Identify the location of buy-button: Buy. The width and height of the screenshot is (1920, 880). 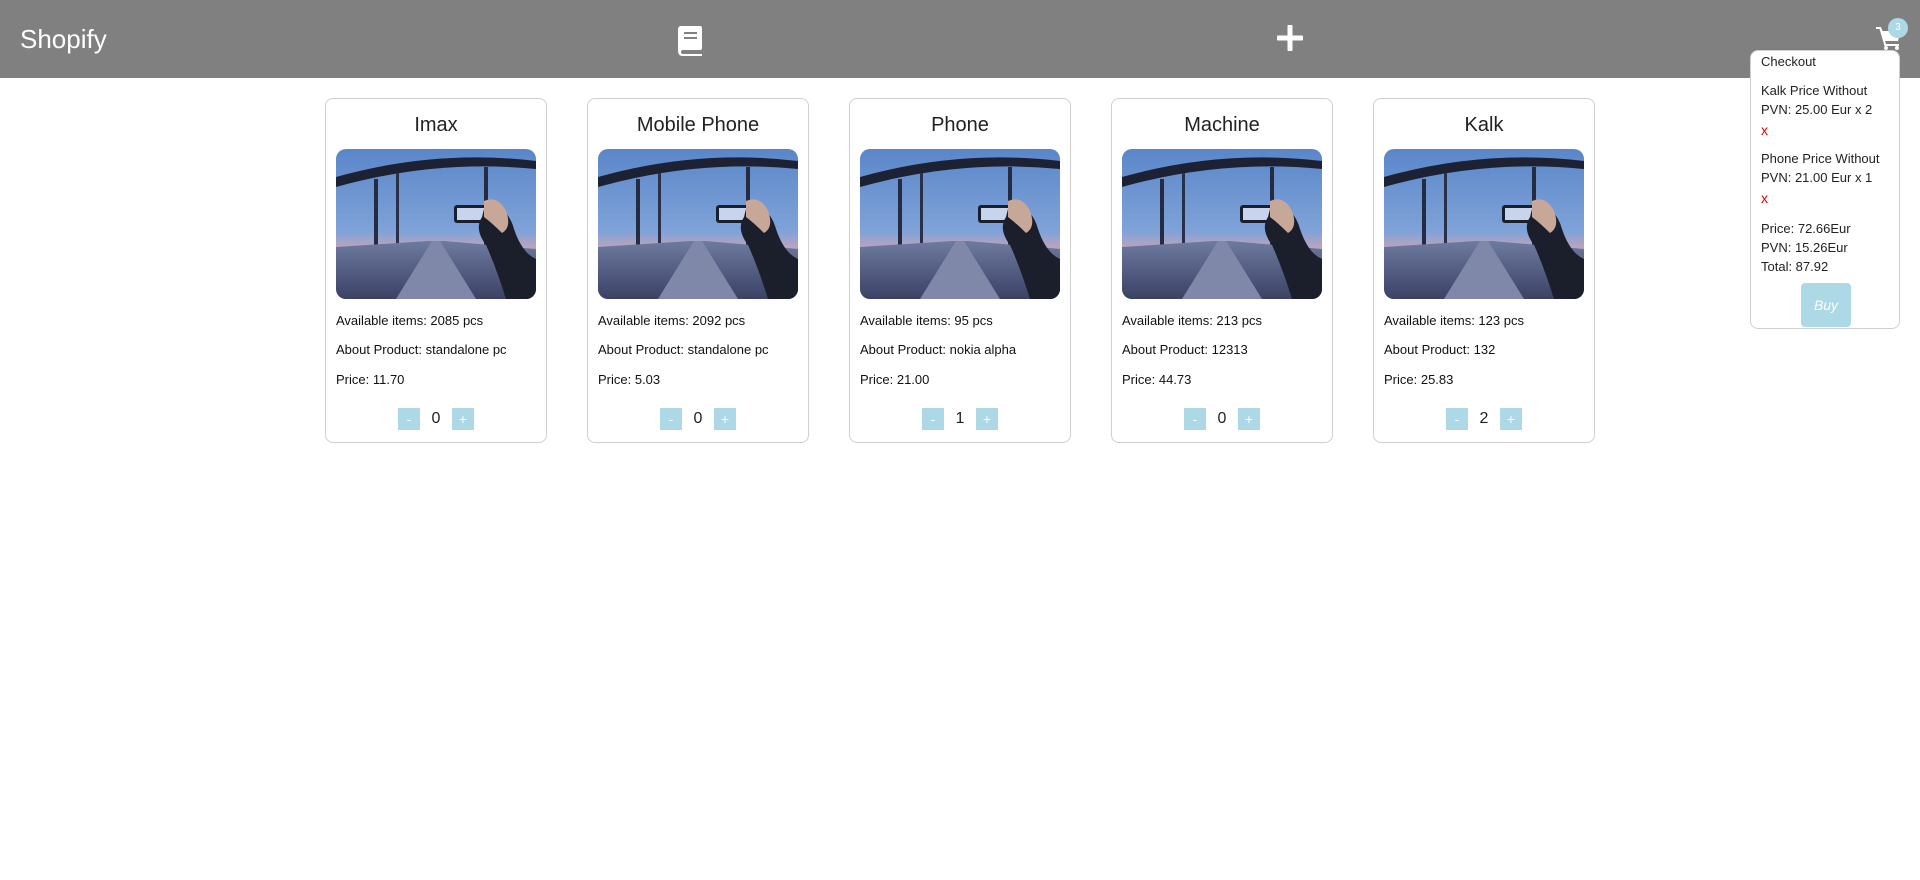
(1826, 305).